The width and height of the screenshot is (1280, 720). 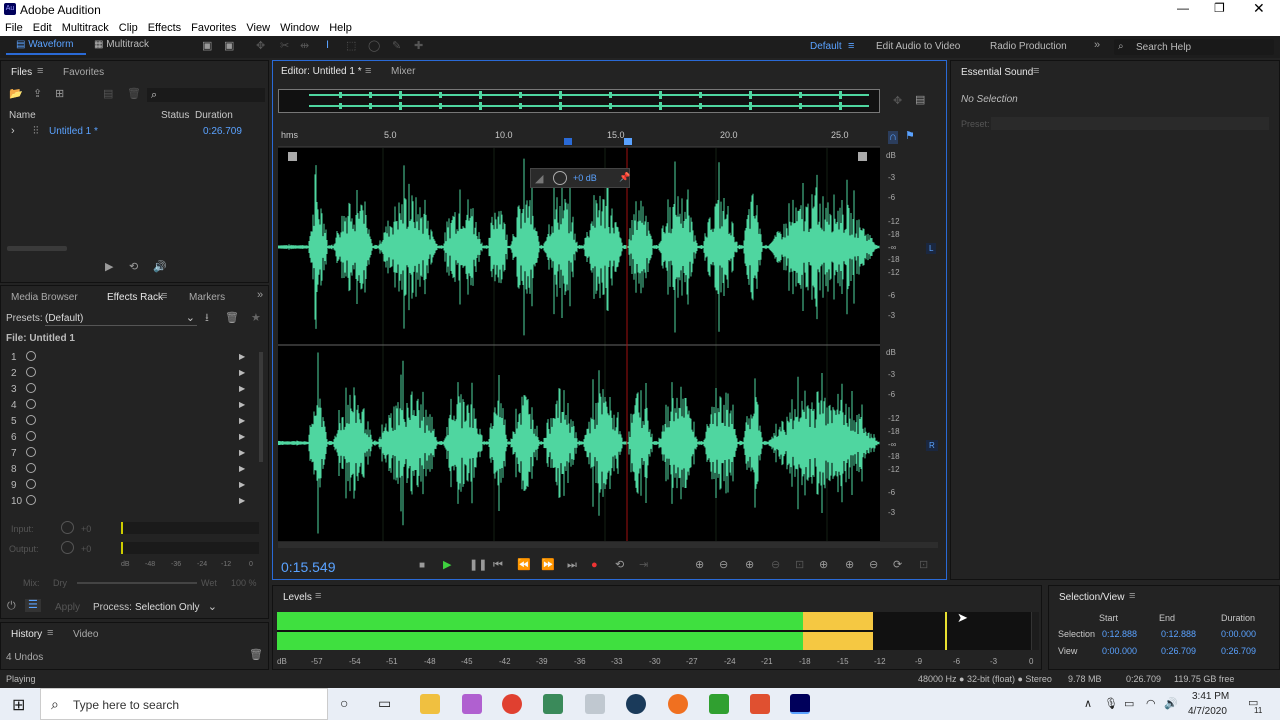 What do you see at coordinates (1119, 634) in the screenshot?
I see `selection-start: 0:12.888` at bounding box center [1119, 634].